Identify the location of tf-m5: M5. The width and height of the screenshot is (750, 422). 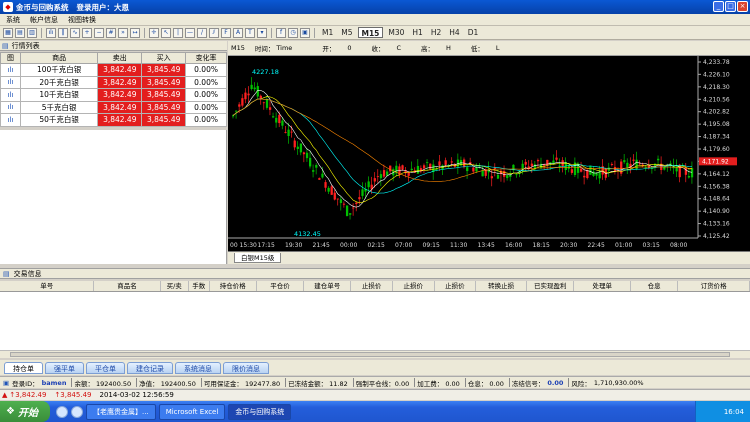
(346, 32).